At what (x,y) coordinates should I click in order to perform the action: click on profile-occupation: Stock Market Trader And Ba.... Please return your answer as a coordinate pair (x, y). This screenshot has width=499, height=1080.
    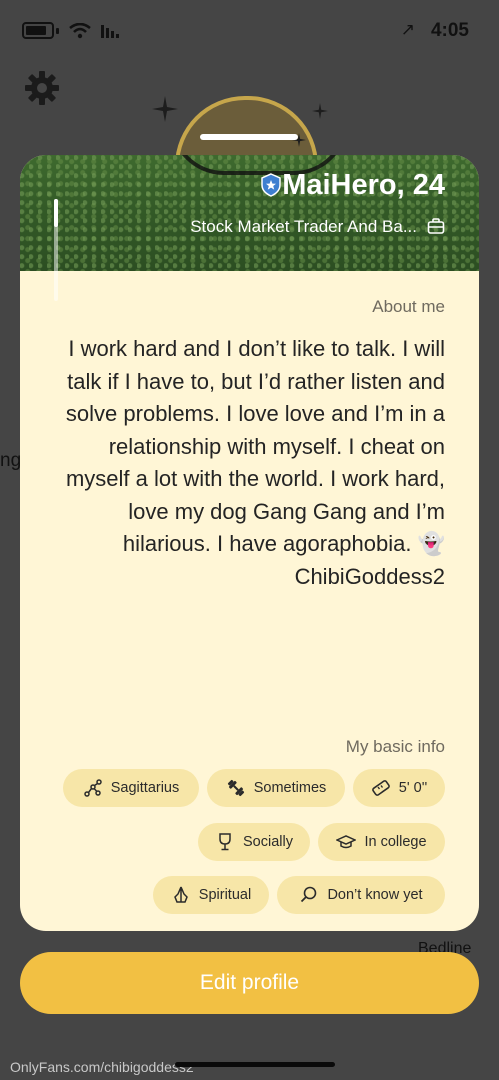
    Looking at the image, I should click on (303, 226).